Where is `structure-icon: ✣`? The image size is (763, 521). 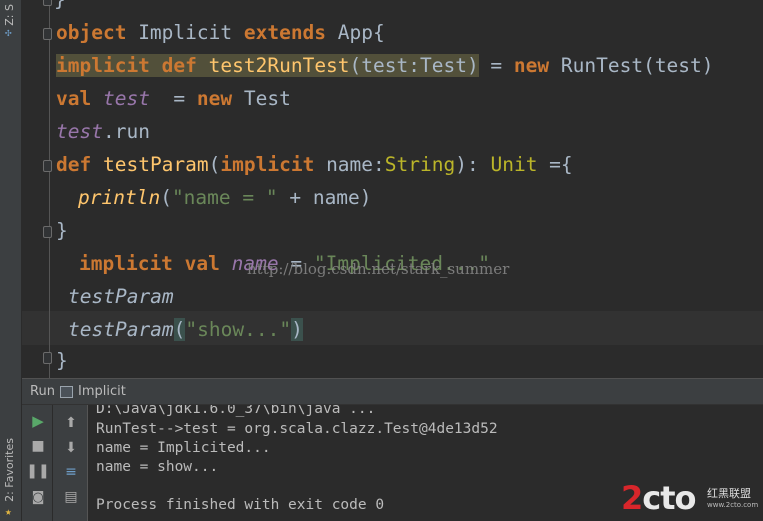 structure-icon: ✣ is located at coordinates (8, 32).